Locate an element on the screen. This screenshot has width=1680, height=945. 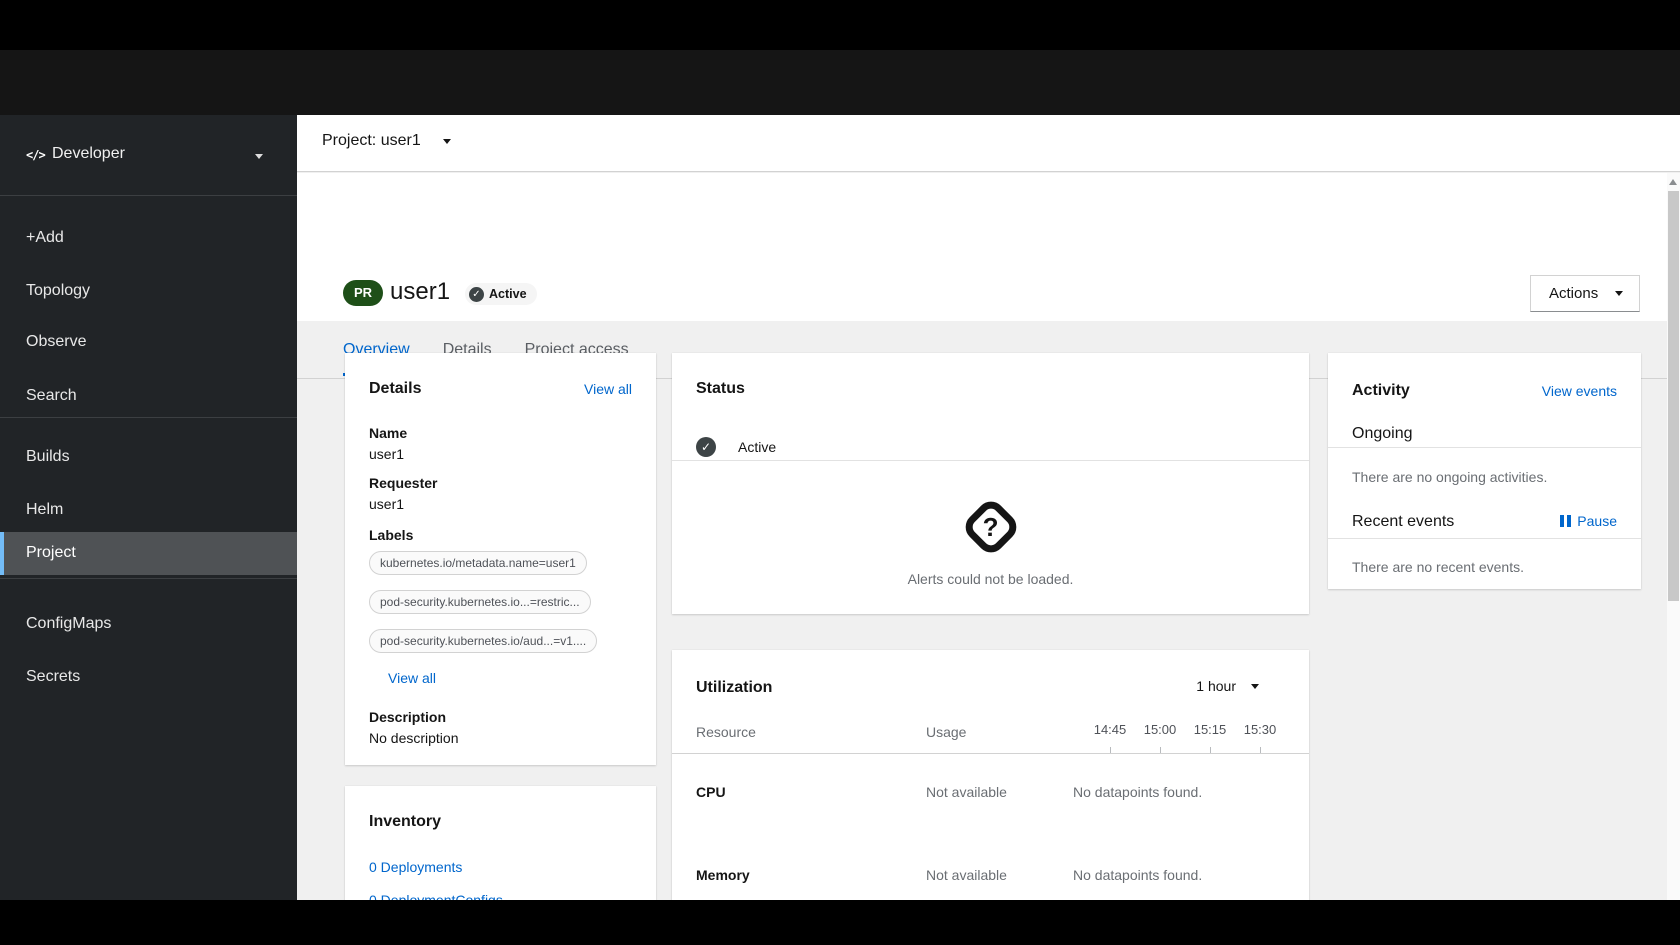
time-tick-label: 15:15 is located at coordinates (1210, 729).